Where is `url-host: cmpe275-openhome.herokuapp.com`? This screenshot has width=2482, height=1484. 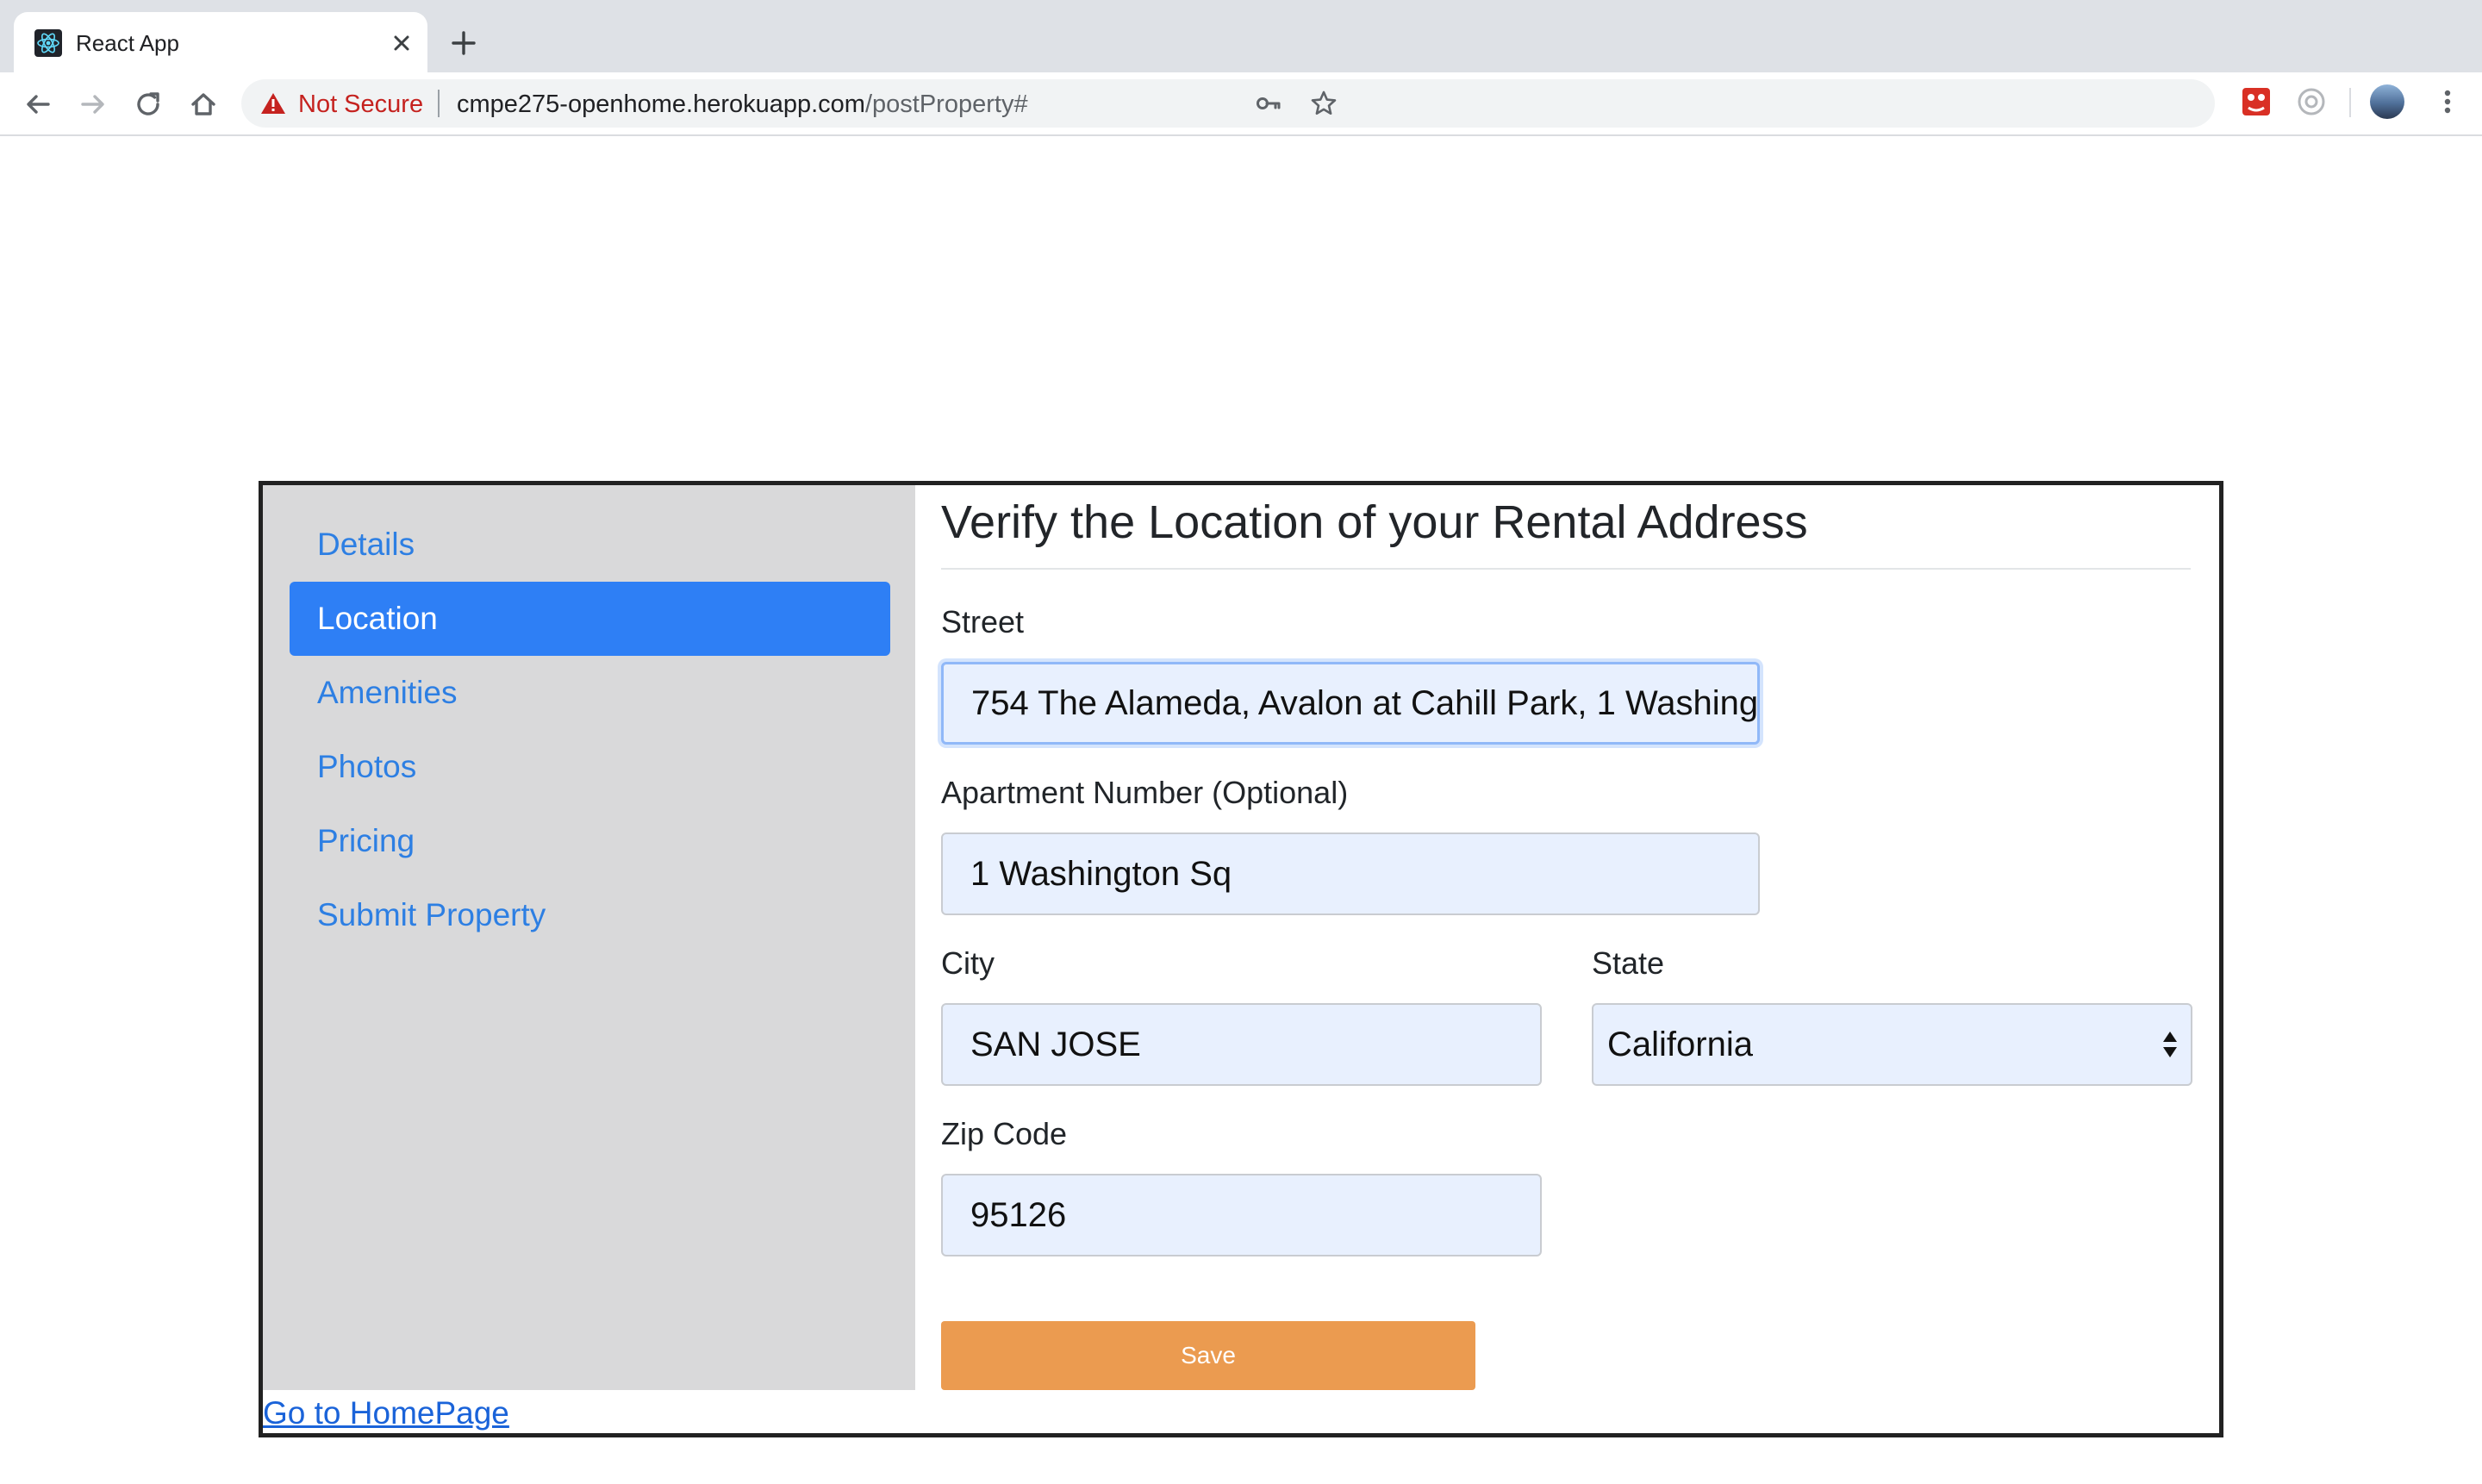 url-host: cmpe275-openhome.herokuapp.com is located at coordinates (661, 104).